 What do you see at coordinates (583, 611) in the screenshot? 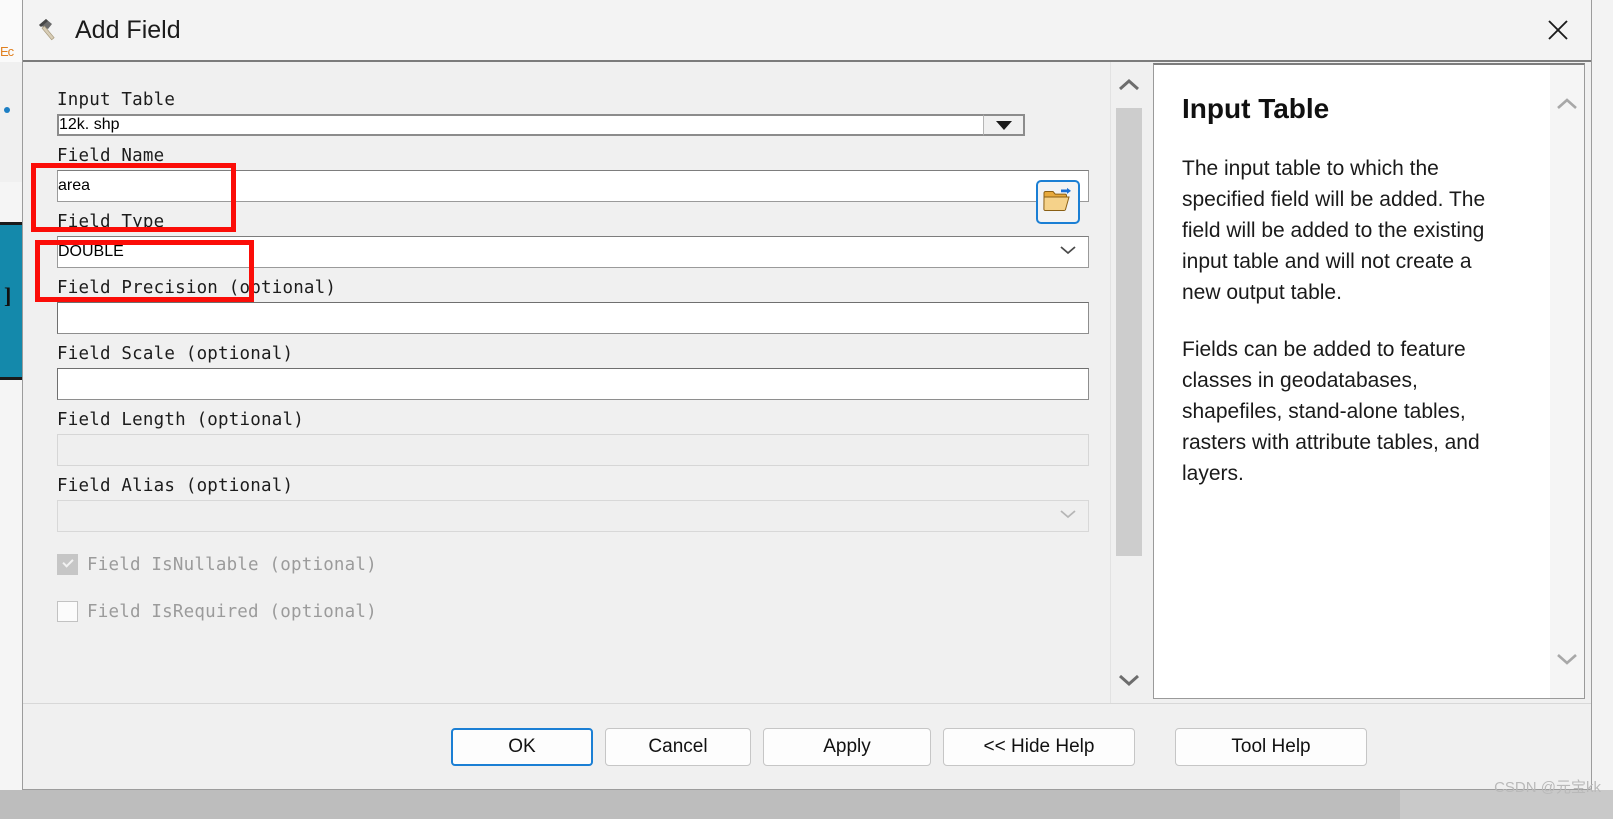
I see `checkbox-row-field-isrequired: Field IsRequired (optional)` at bounding box center [583, 611].